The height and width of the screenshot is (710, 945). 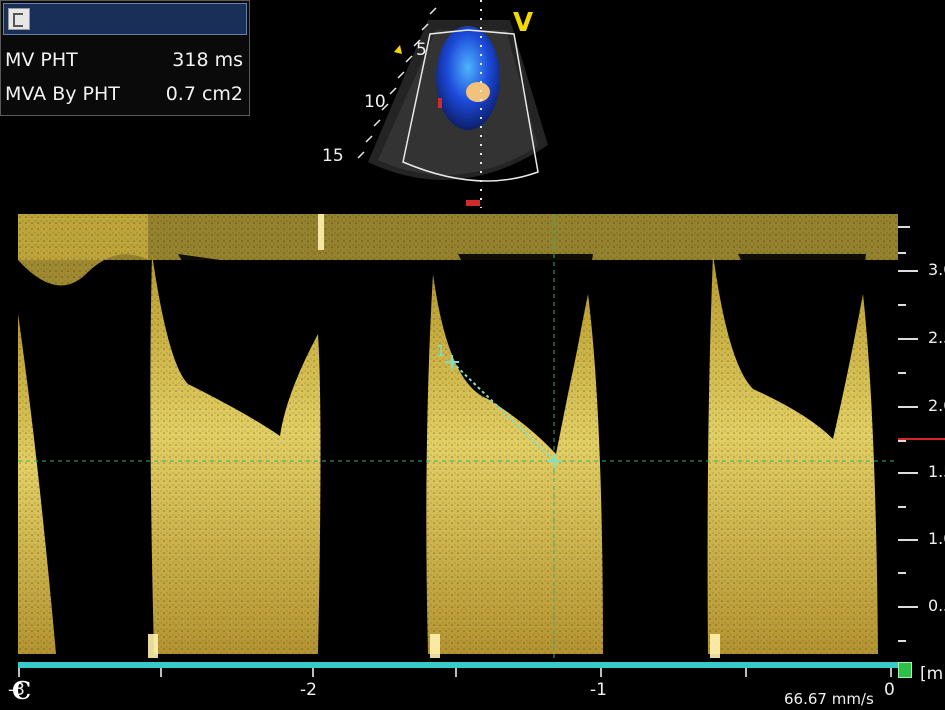 What do you see at coordinates (62, 94) in the screenshot?
I see `measurement-label: MVA By PHT` at bounding box center [62, 94].